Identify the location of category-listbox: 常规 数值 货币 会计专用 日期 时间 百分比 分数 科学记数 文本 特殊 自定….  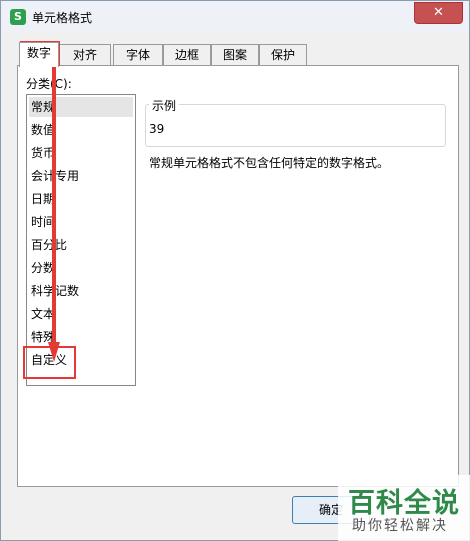
(81, 240).